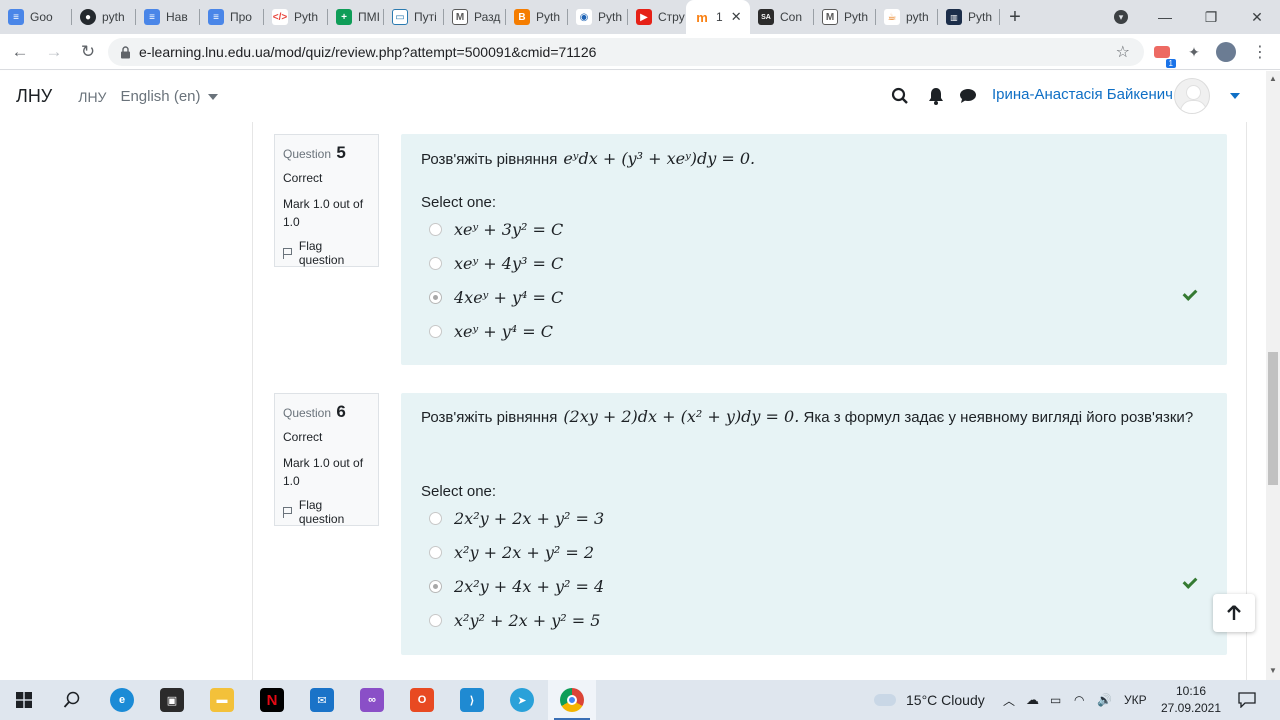 The width and height of the screenshot is (1280, 720). What do you see at coordinates (172, 700) in the screenshot?
I see `store-icon: ▣` at bounding box center [172, 700].